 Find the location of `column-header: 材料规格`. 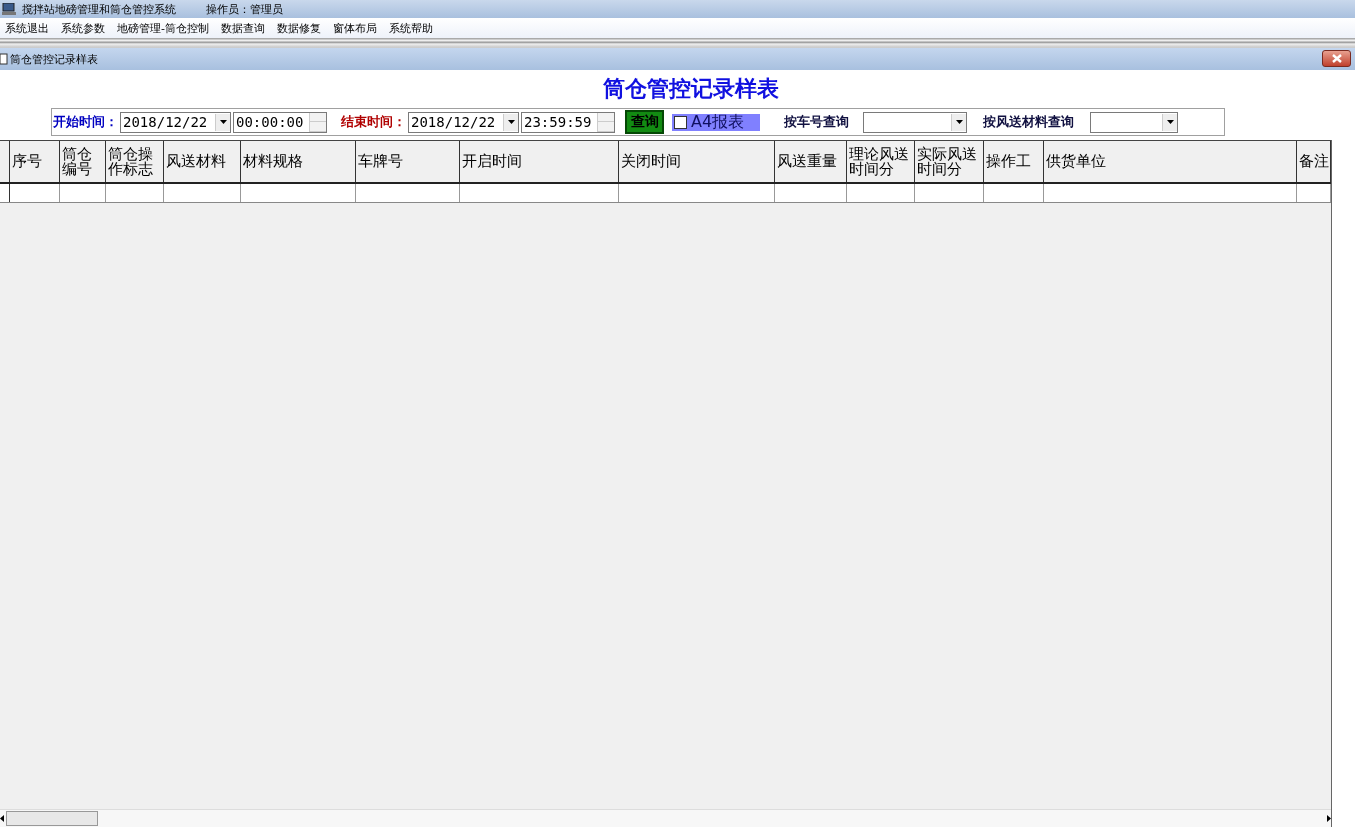

column-header: 材料规格 is located at coordinates (298, 161).